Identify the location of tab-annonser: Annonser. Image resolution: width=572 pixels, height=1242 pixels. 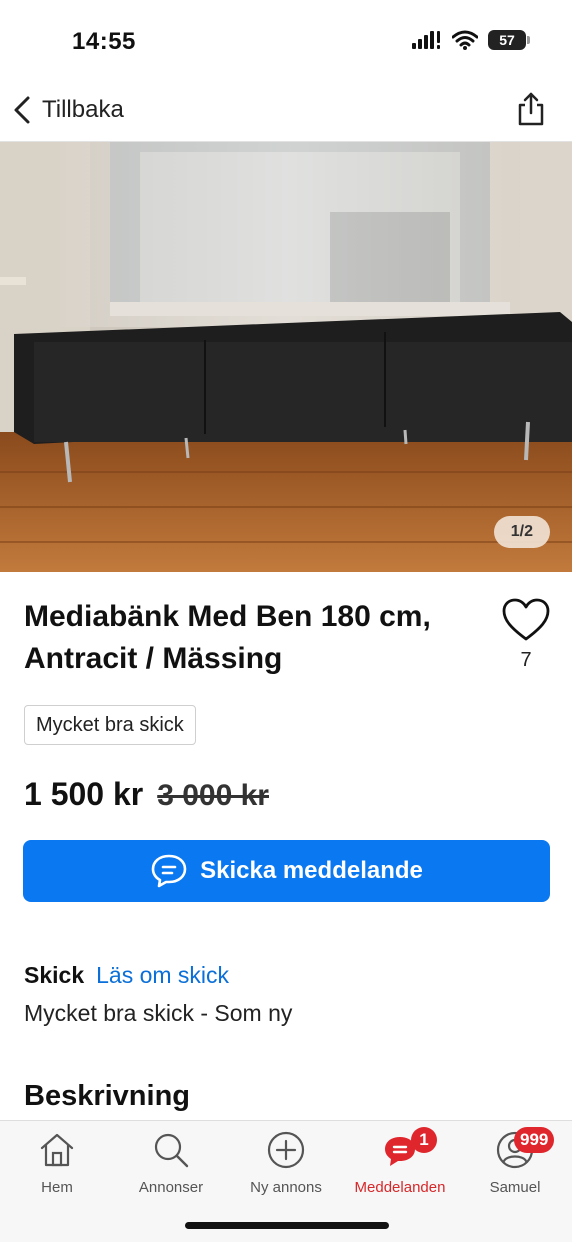
(171, 1162).